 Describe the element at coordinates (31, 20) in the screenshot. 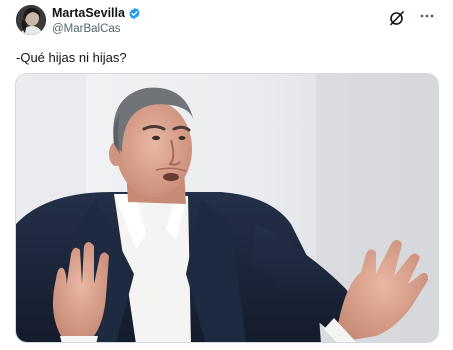

I see `avatar` at that location.